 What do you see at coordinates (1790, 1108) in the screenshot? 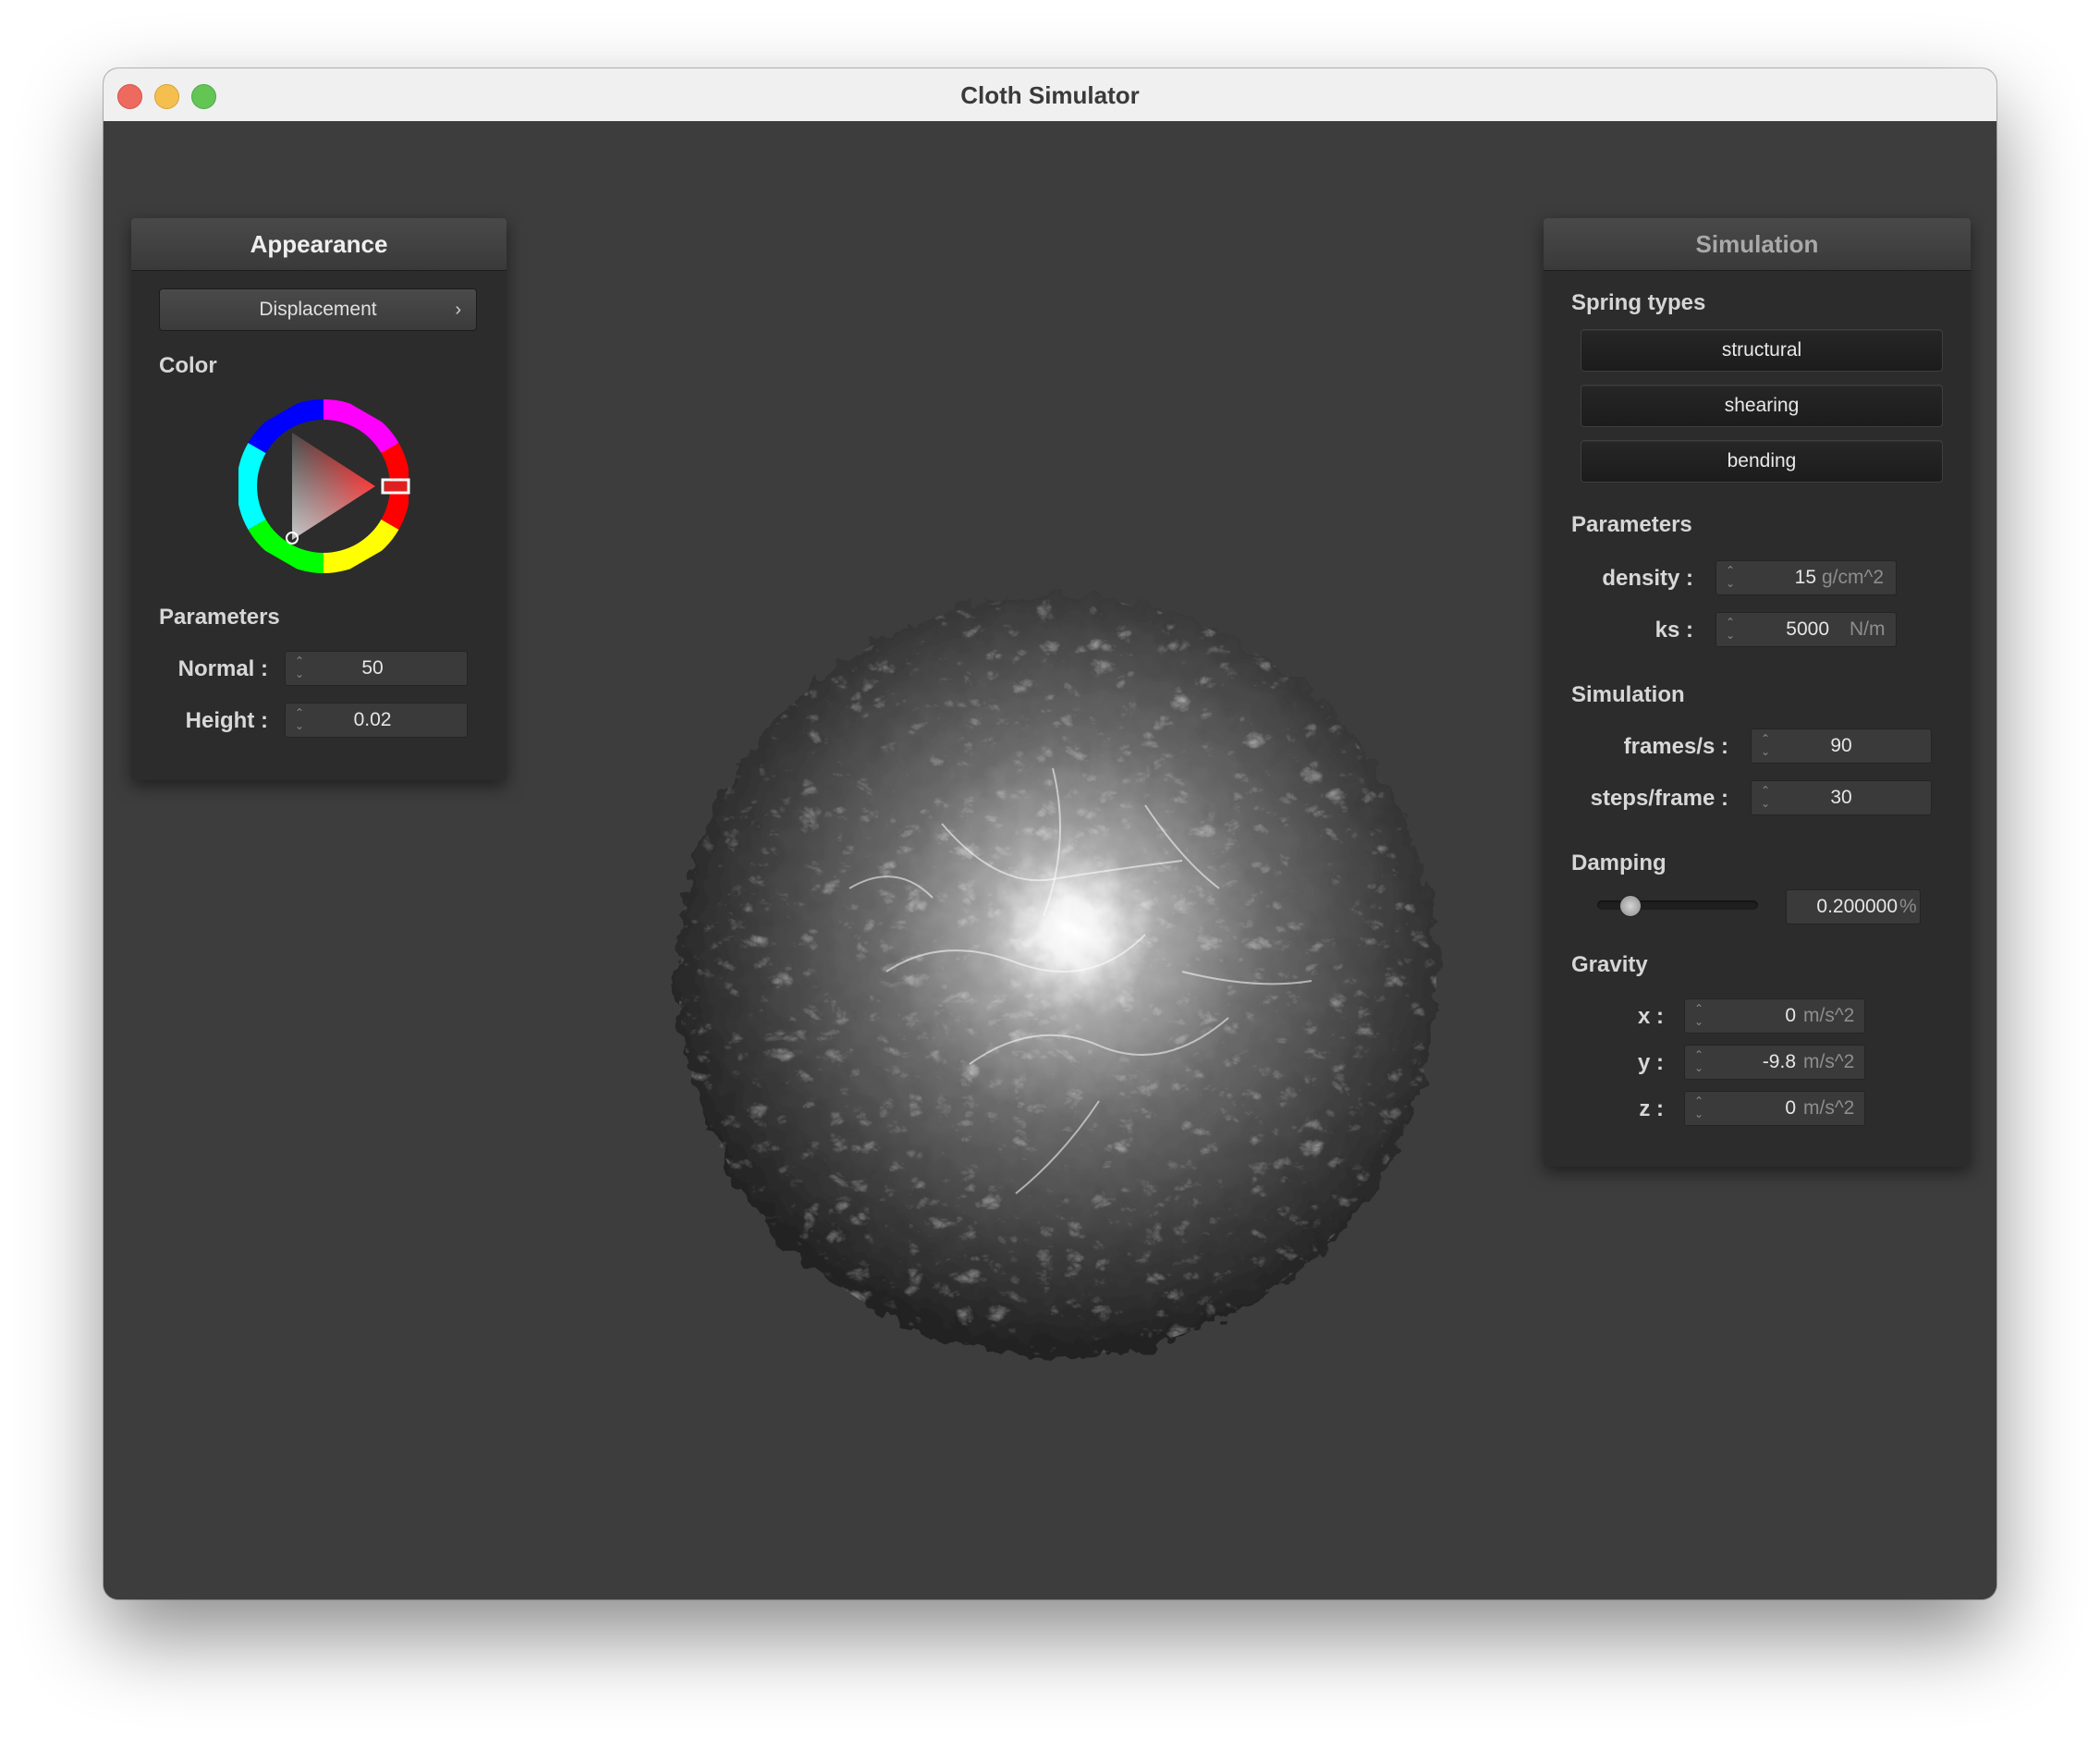
I see `gravity-z-value: 0` at bounding box center [1790, 1108].